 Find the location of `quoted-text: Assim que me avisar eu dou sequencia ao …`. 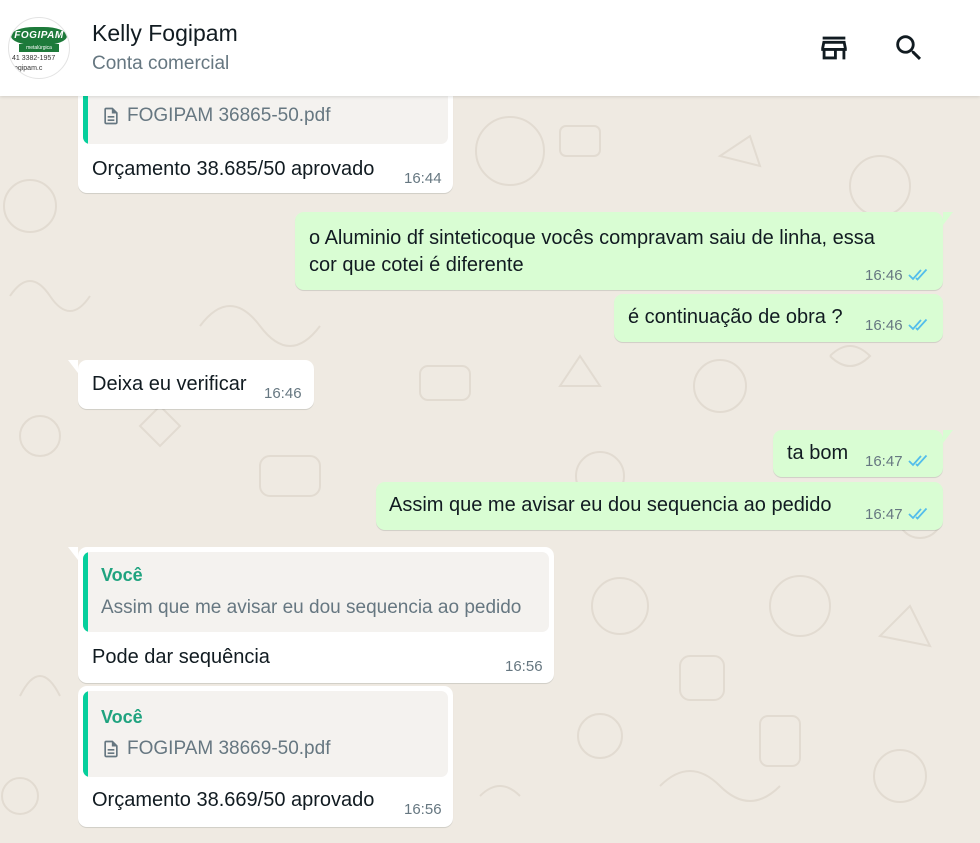

quoted-text: Assim que me avisar eu dou sequencia ao … is located at coordinates (311, 607).